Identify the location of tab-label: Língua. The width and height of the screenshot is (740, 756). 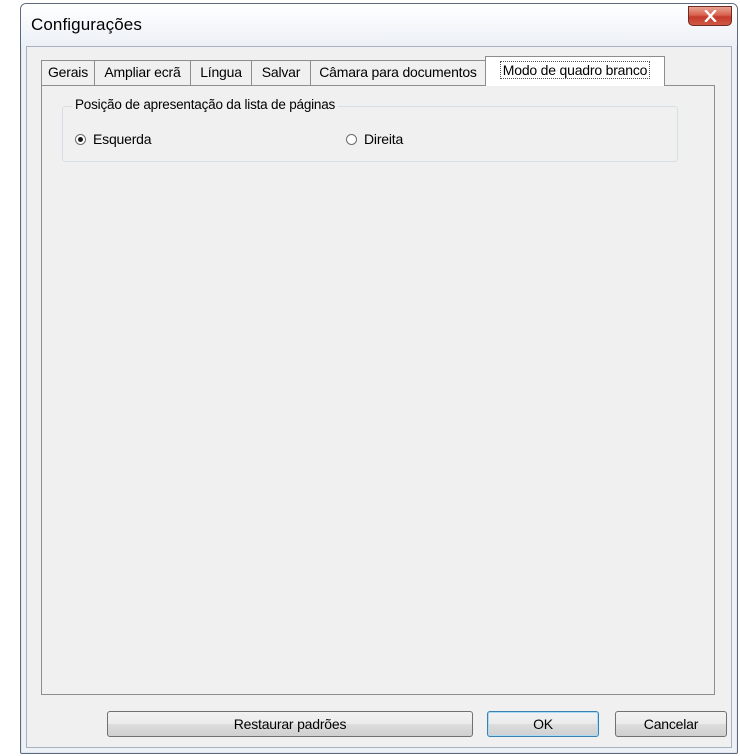
(221, 72).